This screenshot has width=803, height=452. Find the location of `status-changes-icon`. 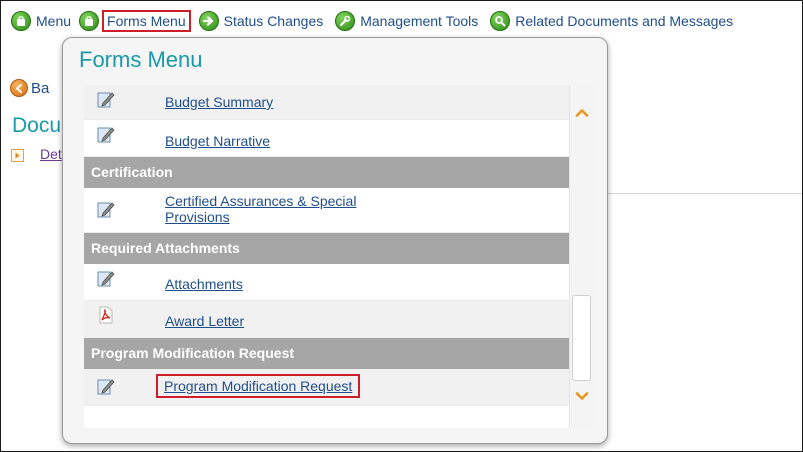

status-changes-icon is located at coordinates (208, 21).